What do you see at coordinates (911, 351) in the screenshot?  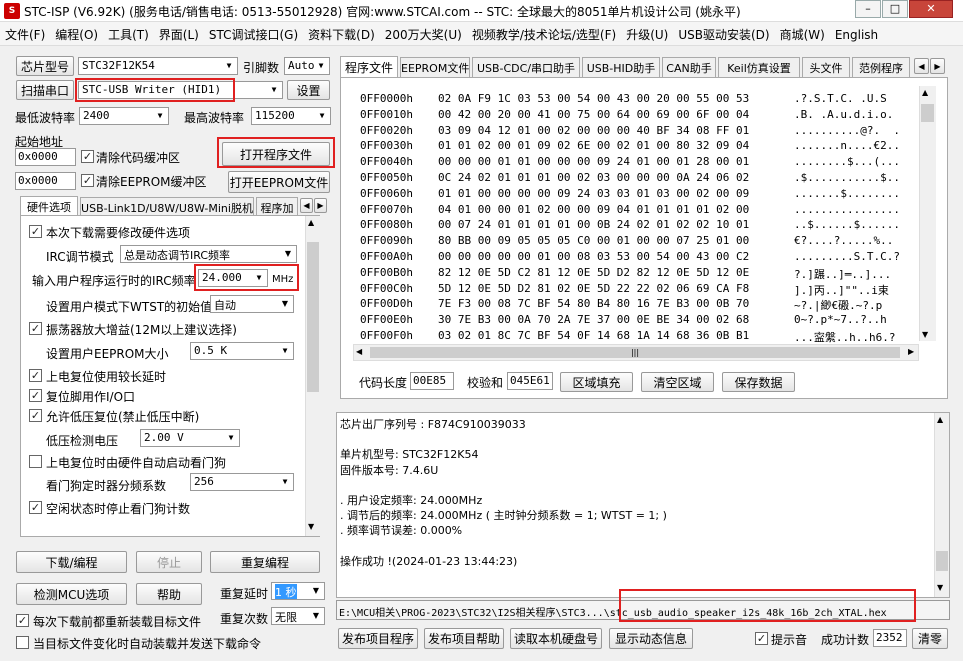 I see `scroll-right-icon: ▶` at bounding box center [911, 351].